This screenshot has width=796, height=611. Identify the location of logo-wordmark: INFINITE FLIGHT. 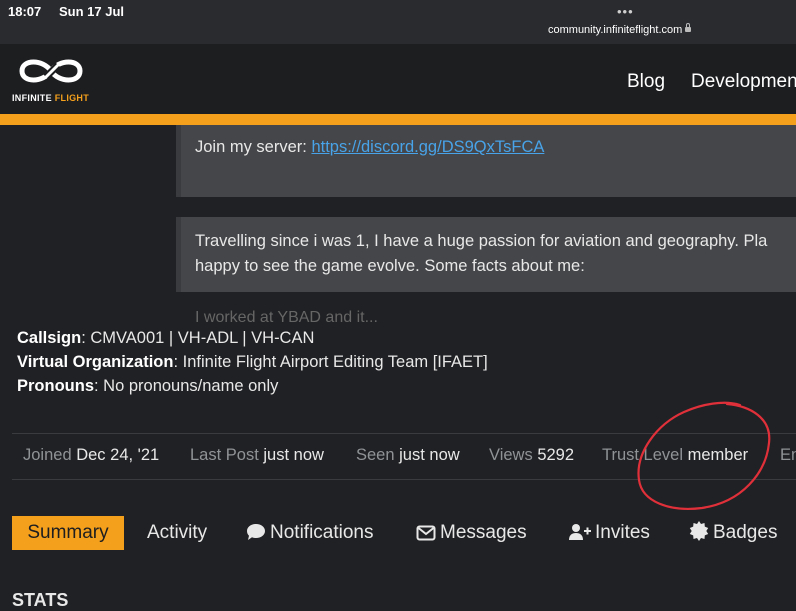
(50, 98).